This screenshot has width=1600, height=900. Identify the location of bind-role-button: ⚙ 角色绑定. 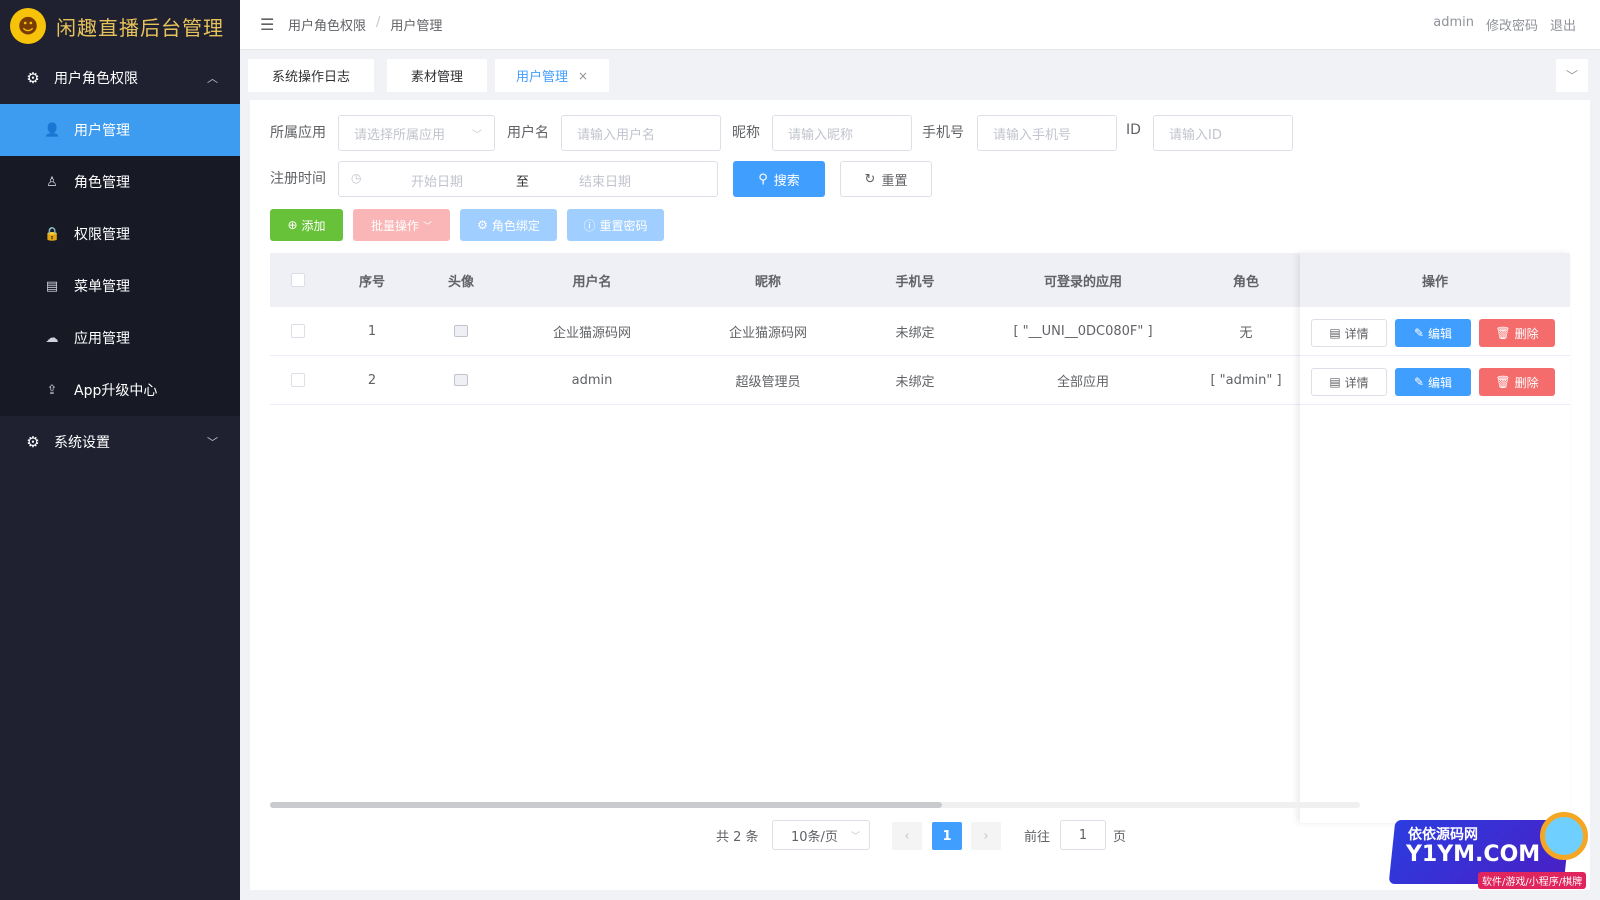
(508, 225).